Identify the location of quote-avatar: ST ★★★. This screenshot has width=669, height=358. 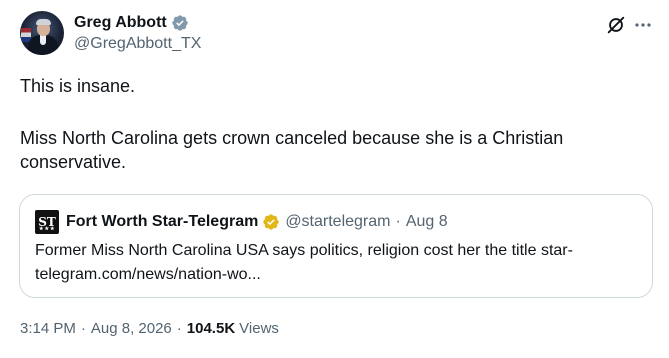
(47, 222).